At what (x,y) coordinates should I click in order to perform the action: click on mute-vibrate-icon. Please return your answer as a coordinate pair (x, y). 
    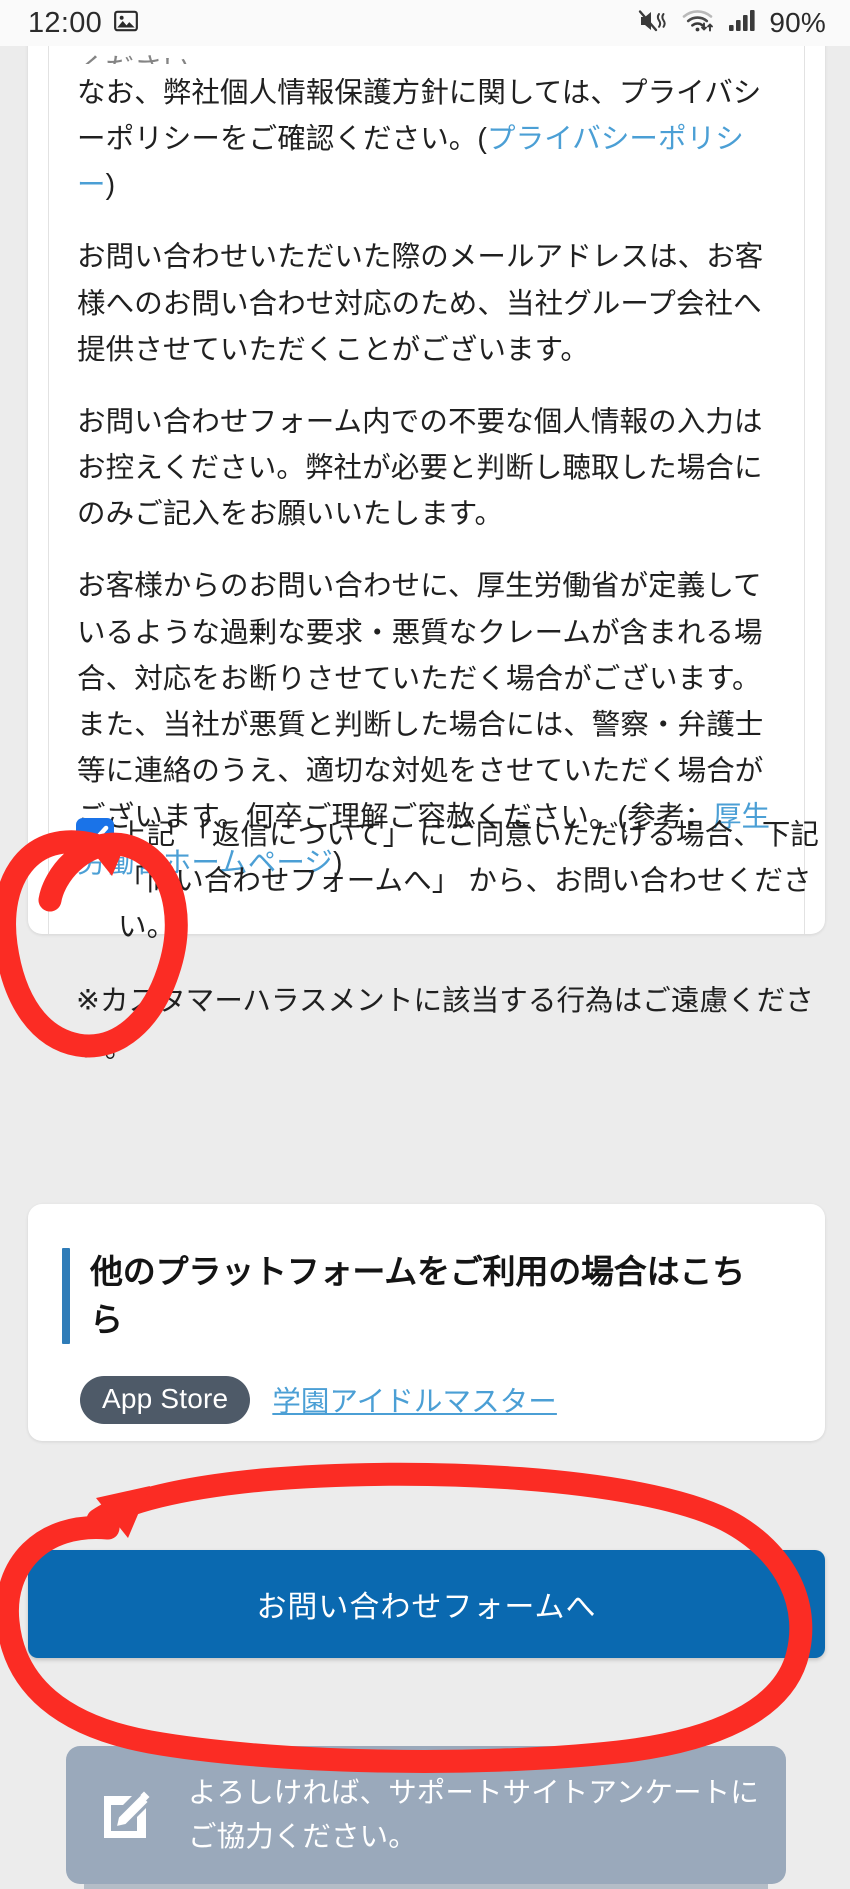
    Looking at the image, I should click on (653, 23).